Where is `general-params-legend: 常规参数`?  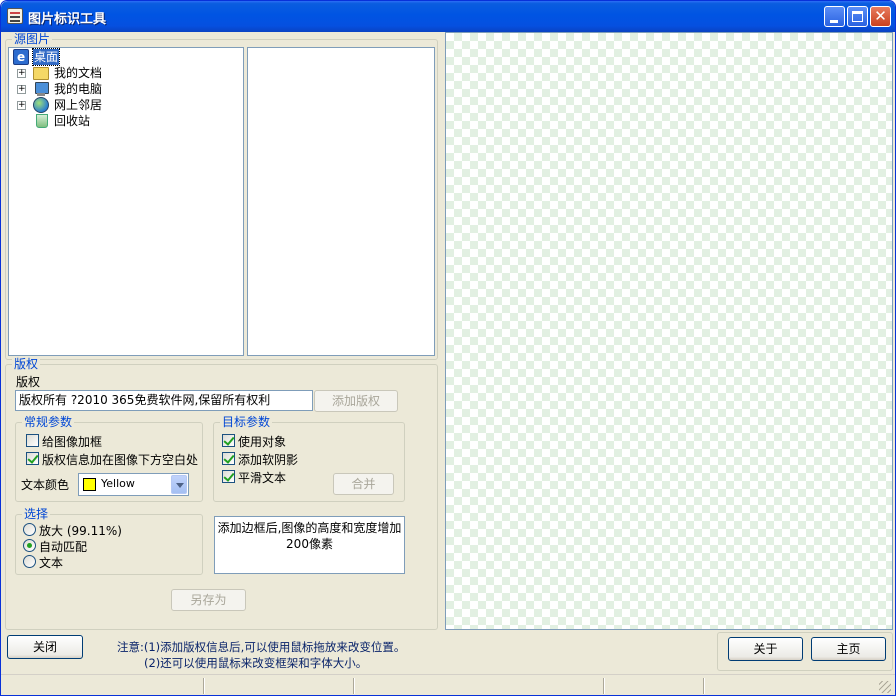
general-params-legend: 常规参数 is located at coordinates (48, 422).